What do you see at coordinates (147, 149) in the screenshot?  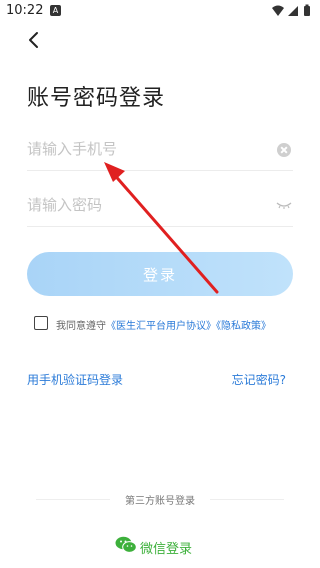 I see `phone-input` at bounding box center [147, 149].